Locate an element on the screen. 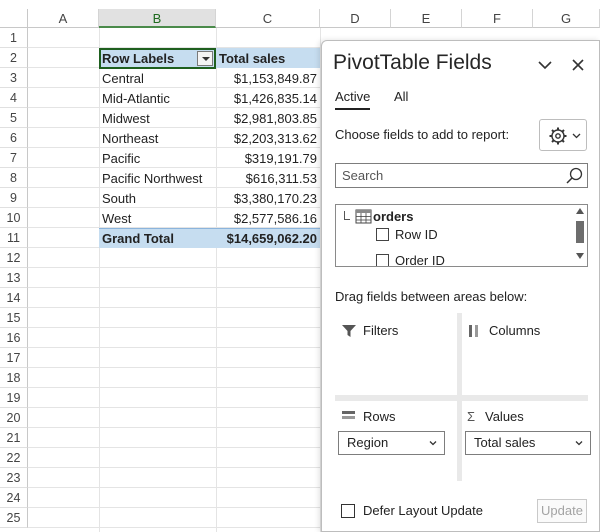  row-header: 22 is located at coordinates (14, 458).